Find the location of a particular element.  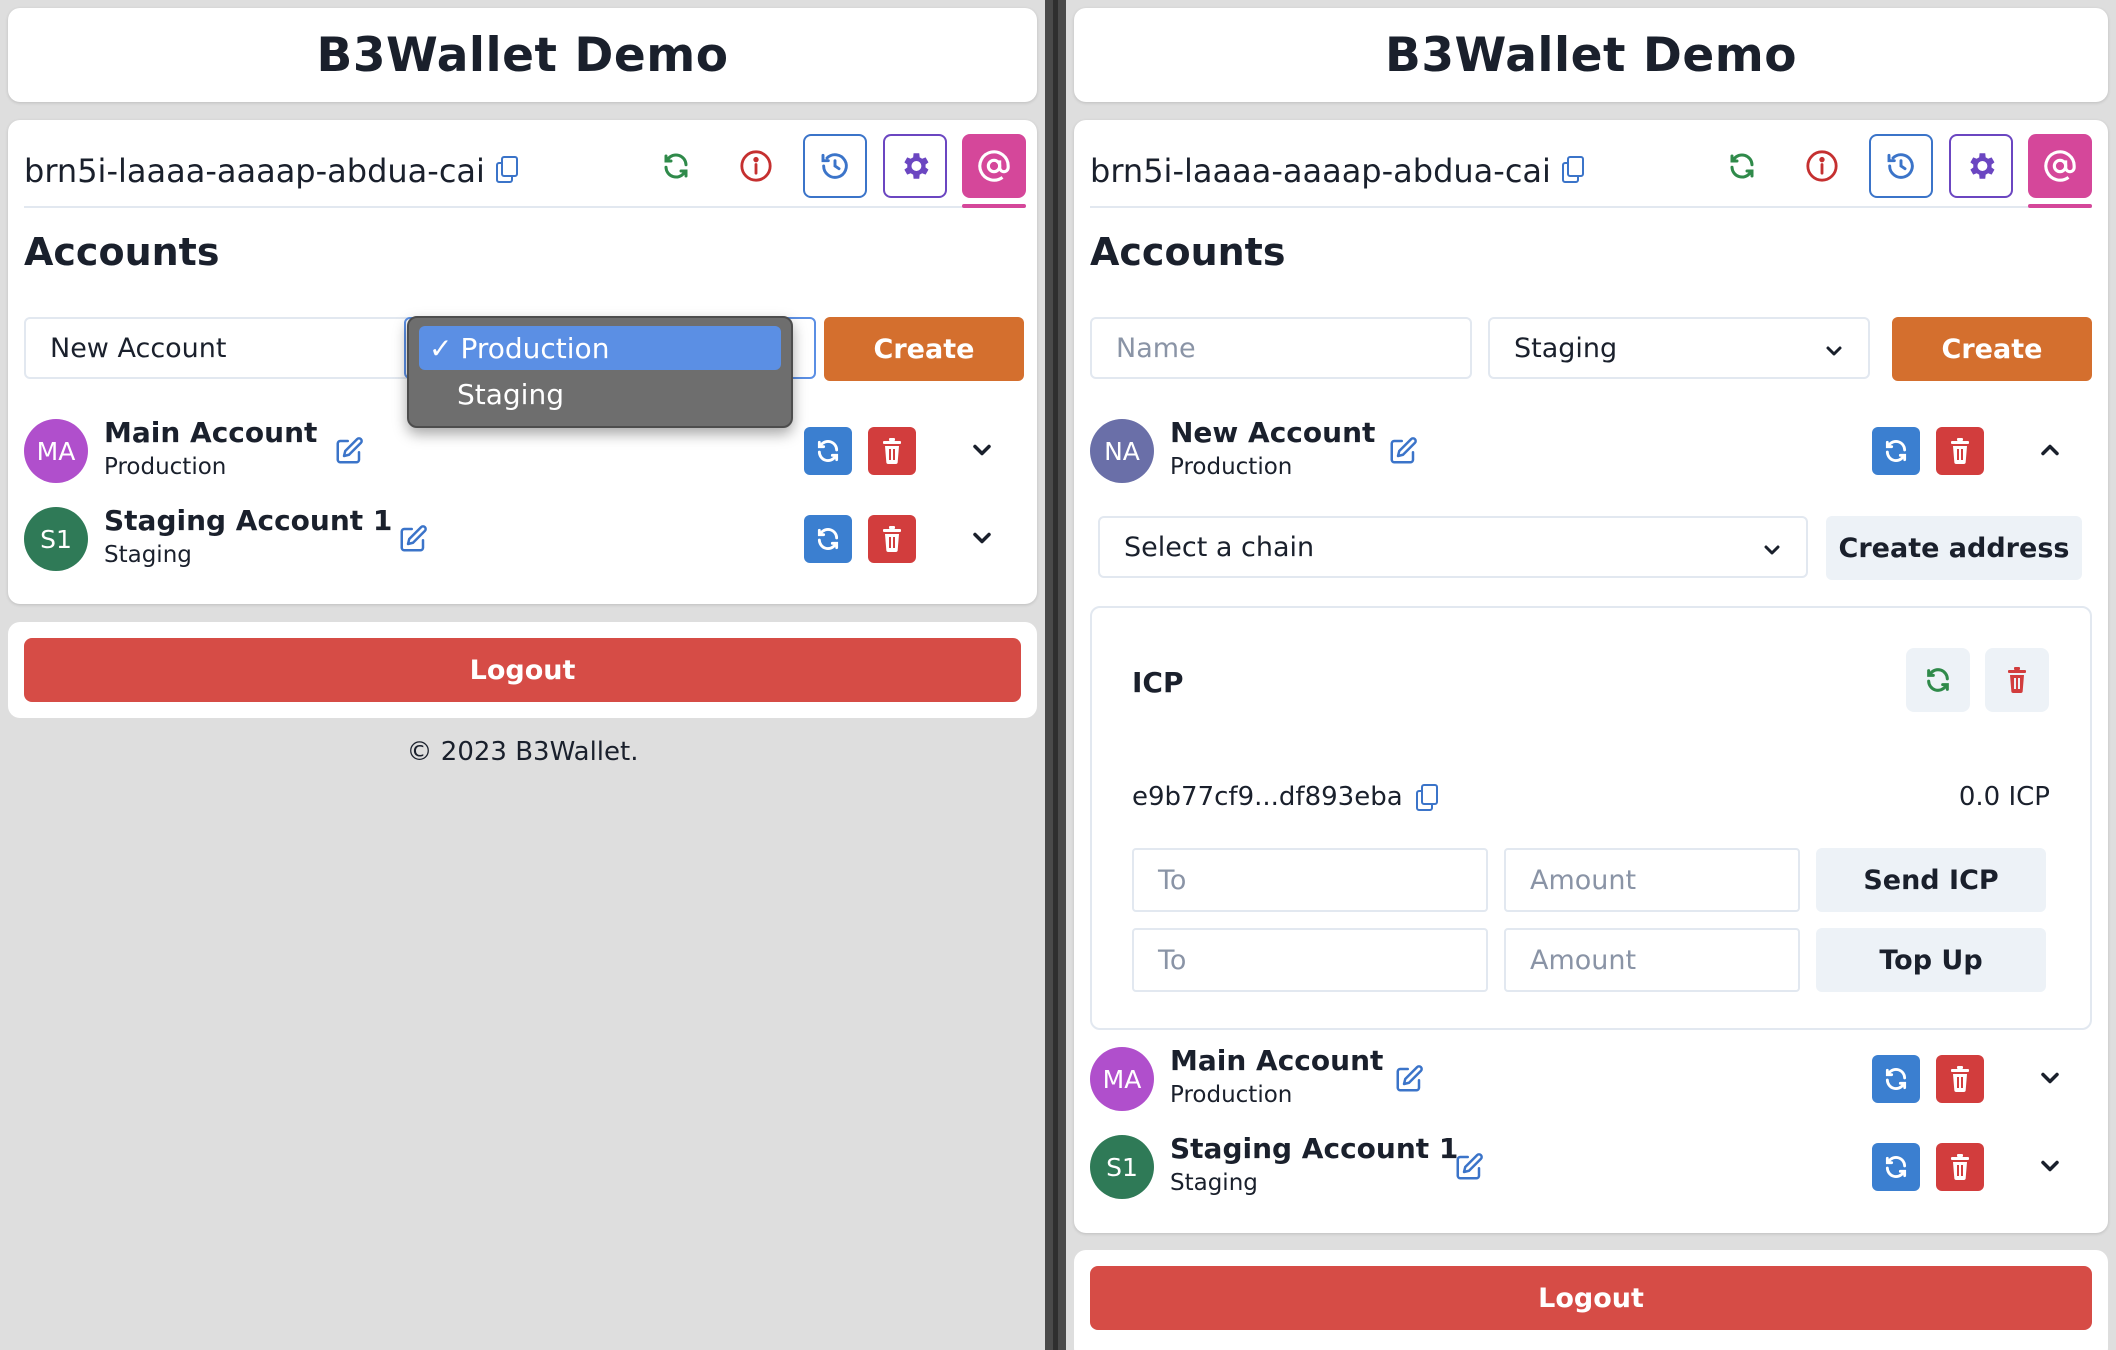

create-address-button: Create address is located at coordinates (1954, 548).